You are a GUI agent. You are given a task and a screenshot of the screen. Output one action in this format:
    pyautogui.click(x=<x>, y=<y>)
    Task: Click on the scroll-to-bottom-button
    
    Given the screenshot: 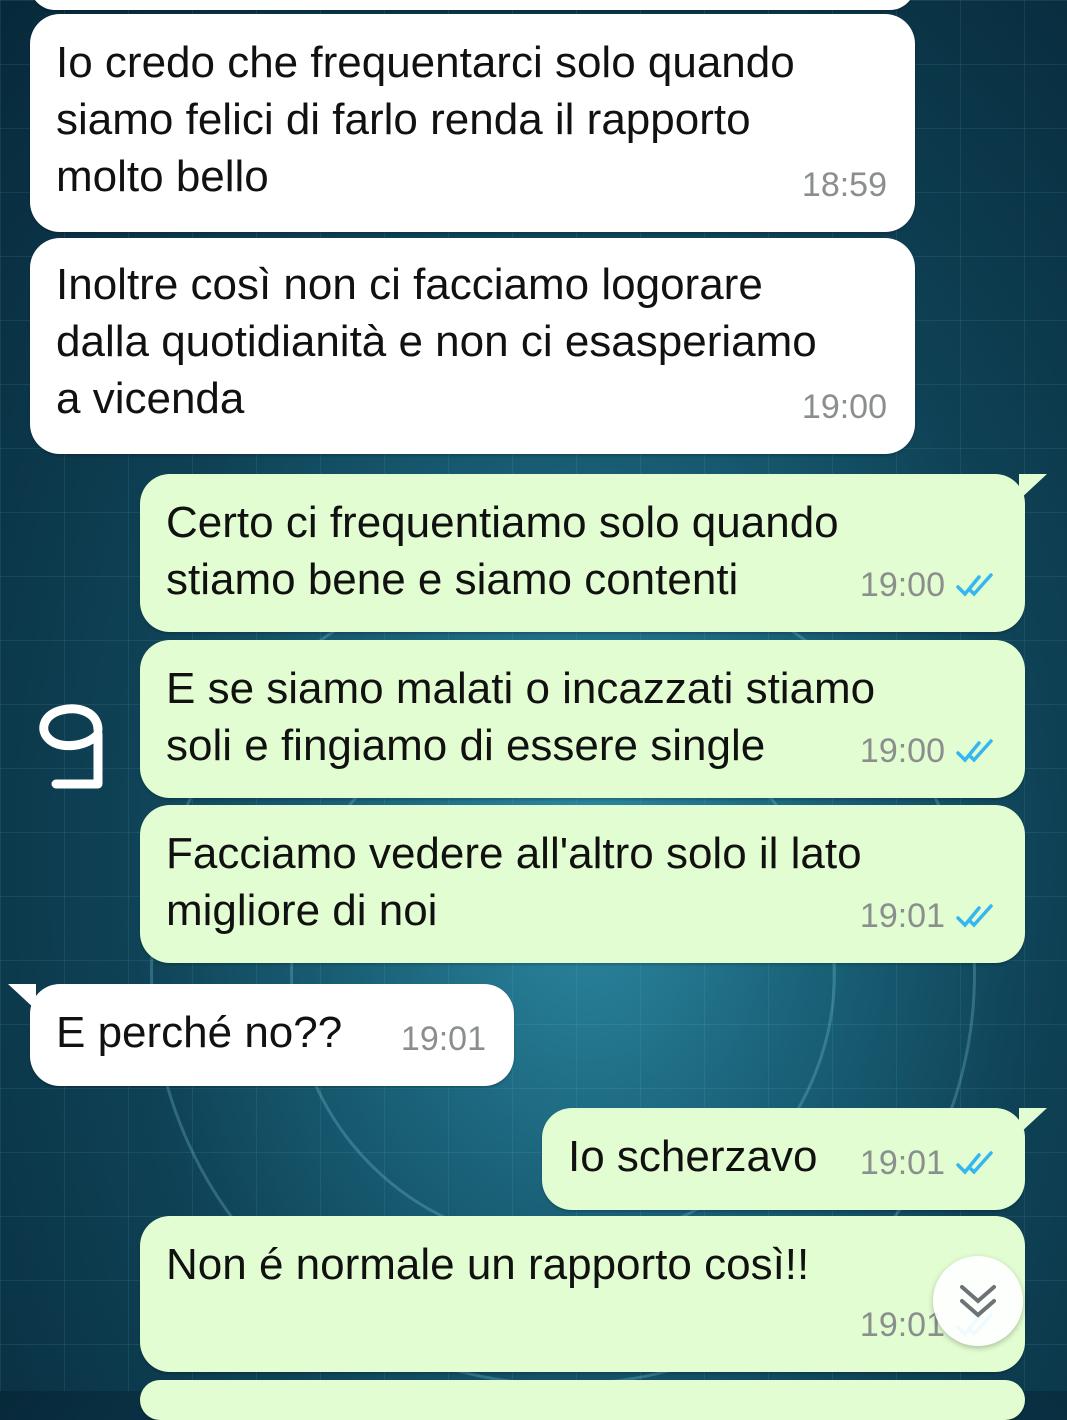 What is the action you would take?
    pyautogui.click(x=978, y=1301)
    